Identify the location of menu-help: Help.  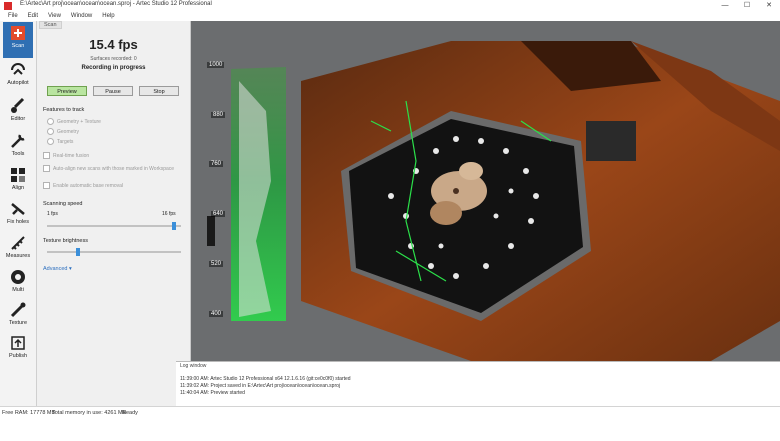
(108, 16).